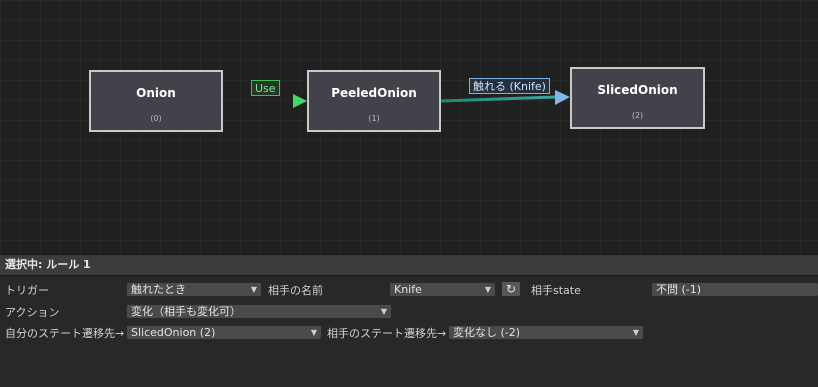  I want to click on edge-touch-line, so click(498, 99).